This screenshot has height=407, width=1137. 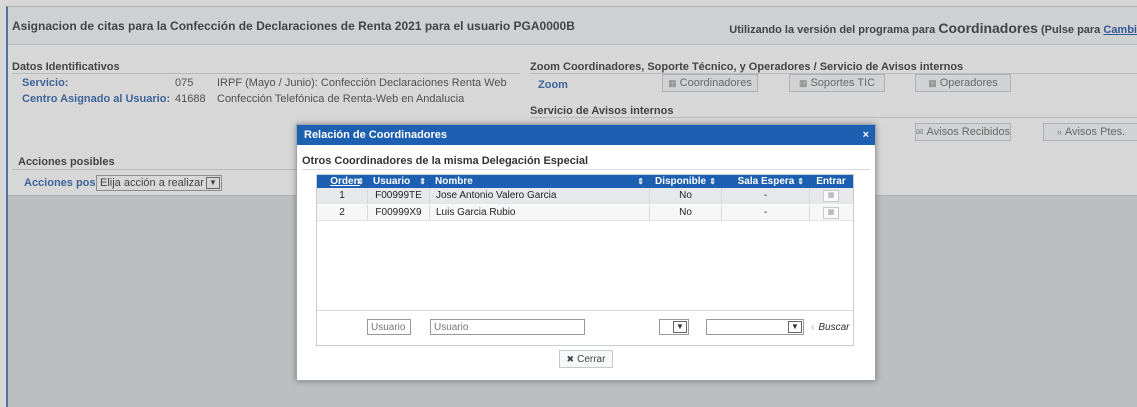 I want to click on filter-disponible-select: ▼, so click(x=674, y=327).